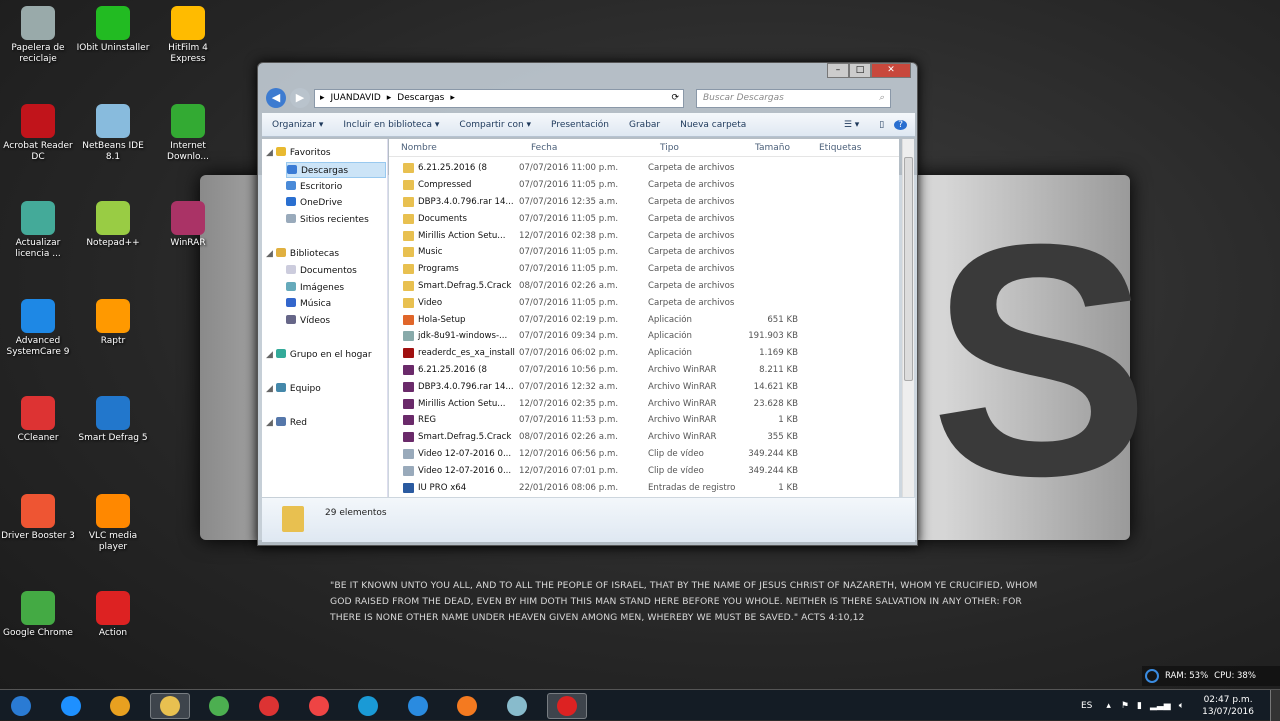 Image resolution: width=1280 pixels, height=721 pixels. What do you see at coordinates (38, 133) in the screenshot?
I see `desktop-icon: Acrobat Reader DC` at bounding box center [38, 133].